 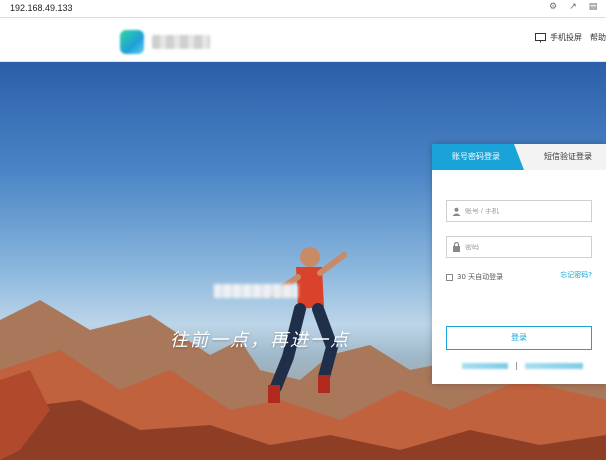 I want to click on tab-sms-login: 短信验证登录, so click(x=568, y=157).